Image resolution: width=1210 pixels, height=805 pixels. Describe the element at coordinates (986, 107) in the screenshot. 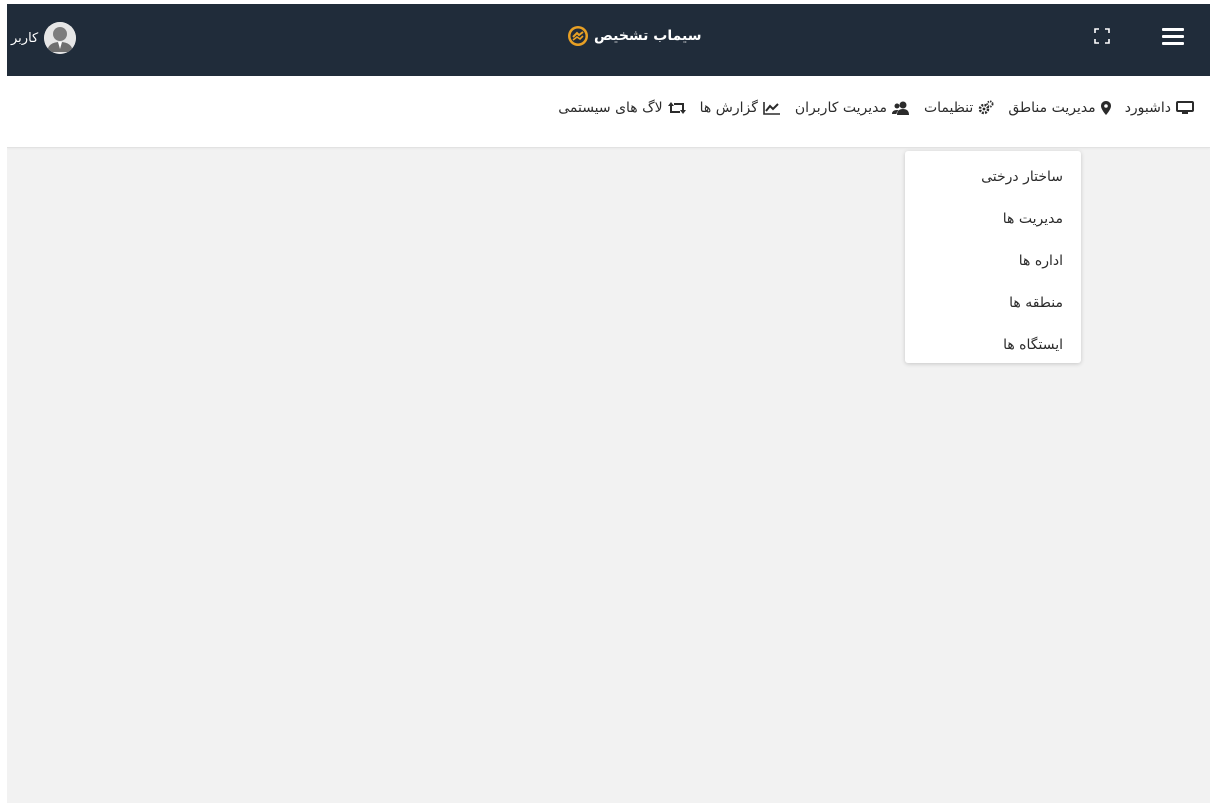

I see `gears-icon` at that location.